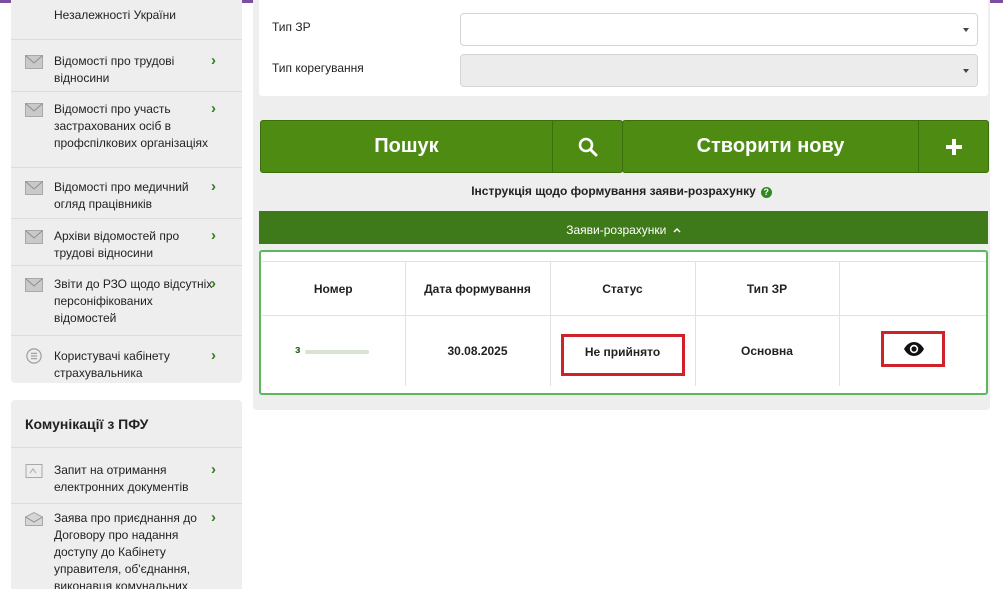 The image size is (1003, 589). I want to click on section-heading: Комунікації з ПФУ, so click(87, 424).